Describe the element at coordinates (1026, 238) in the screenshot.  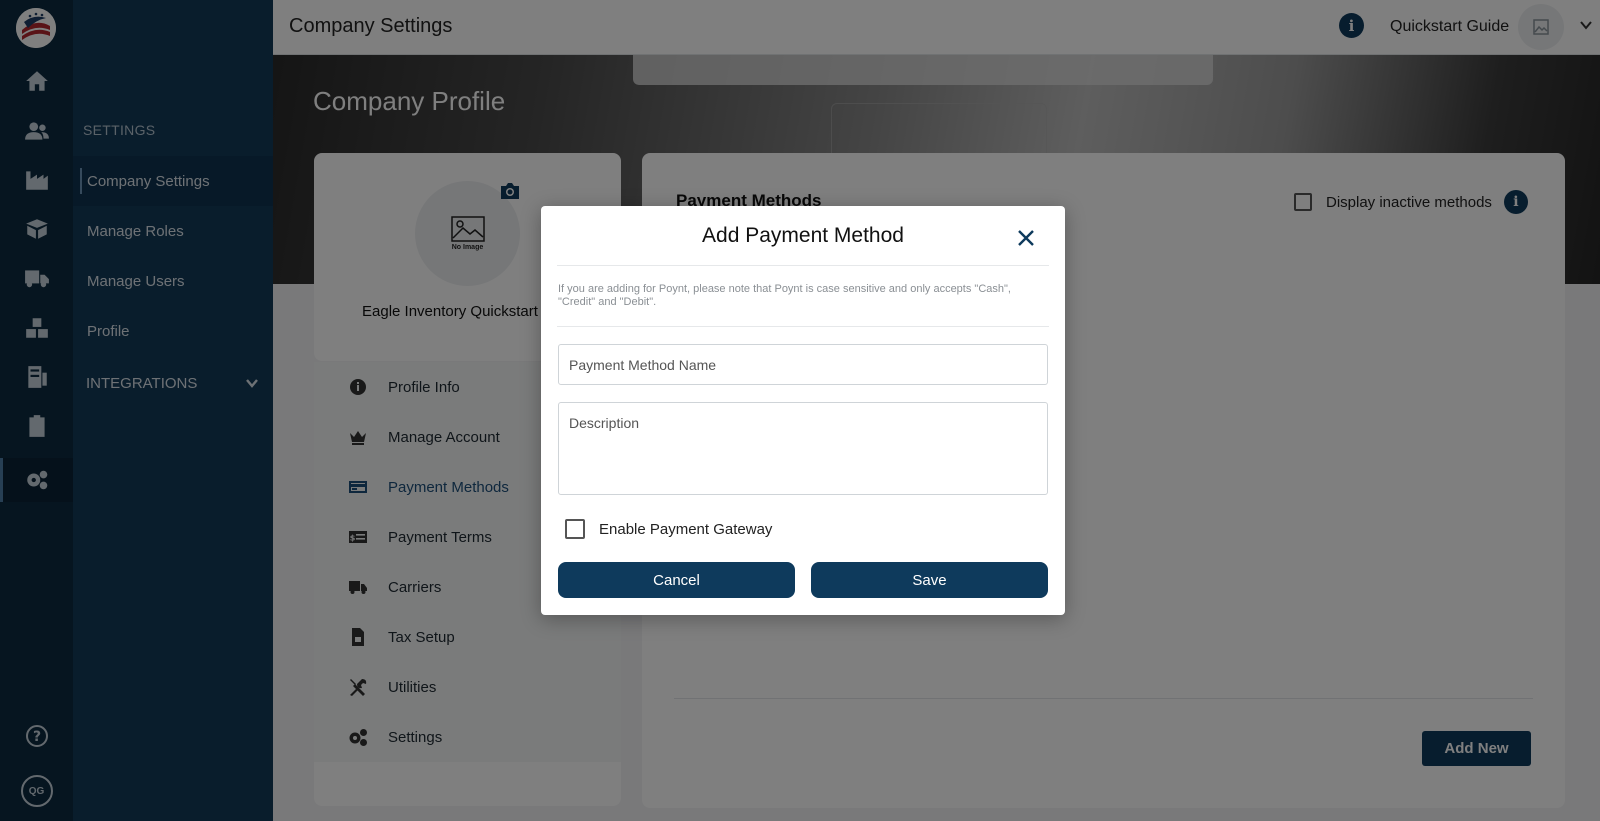
I see `close-icon` at that location.